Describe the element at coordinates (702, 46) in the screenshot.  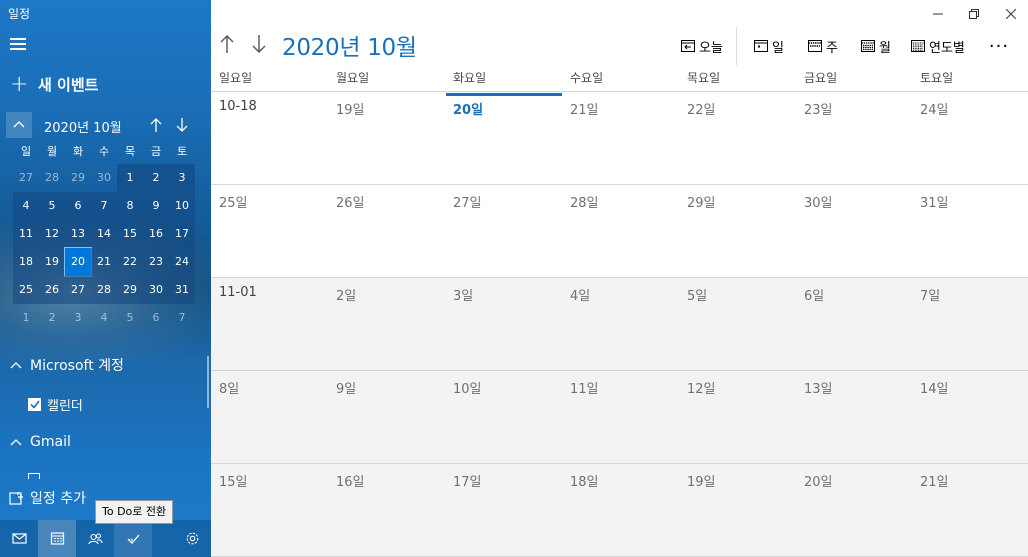
I see `today-button: 오늘` at that location.